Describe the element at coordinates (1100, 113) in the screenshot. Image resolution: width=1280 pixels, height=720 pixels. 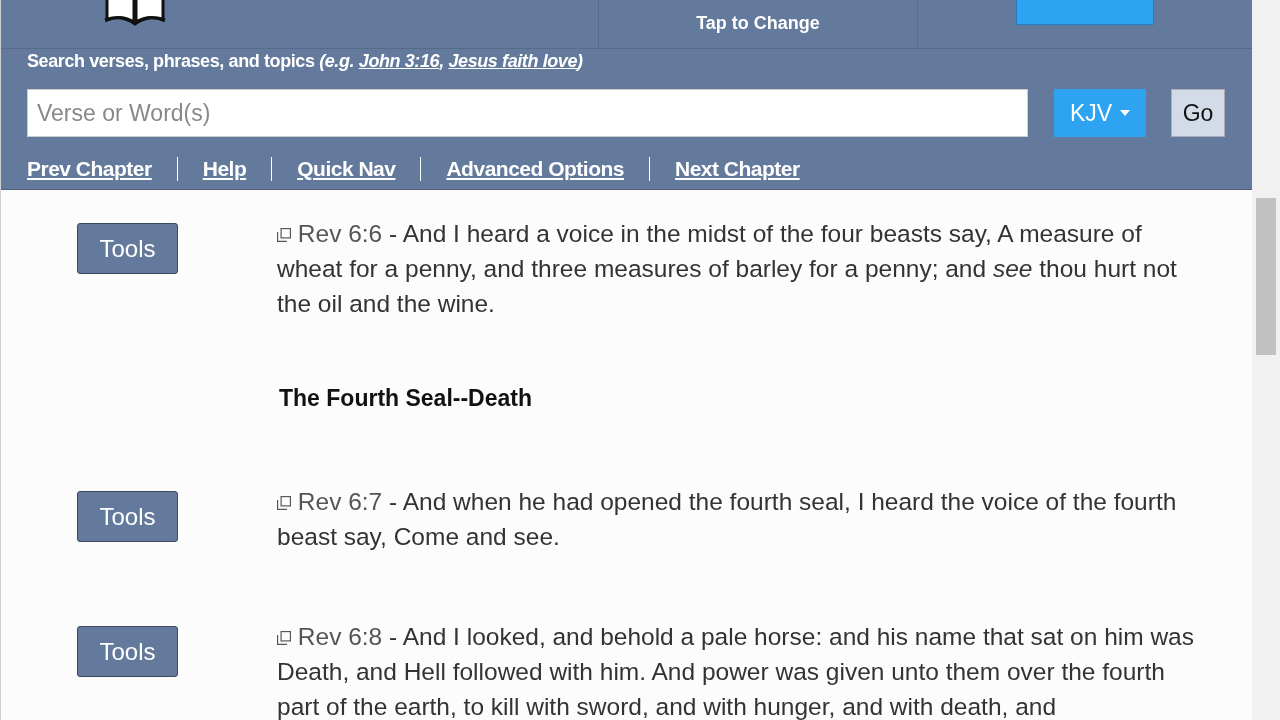
I see `version-dropdown: KJV` at that location.